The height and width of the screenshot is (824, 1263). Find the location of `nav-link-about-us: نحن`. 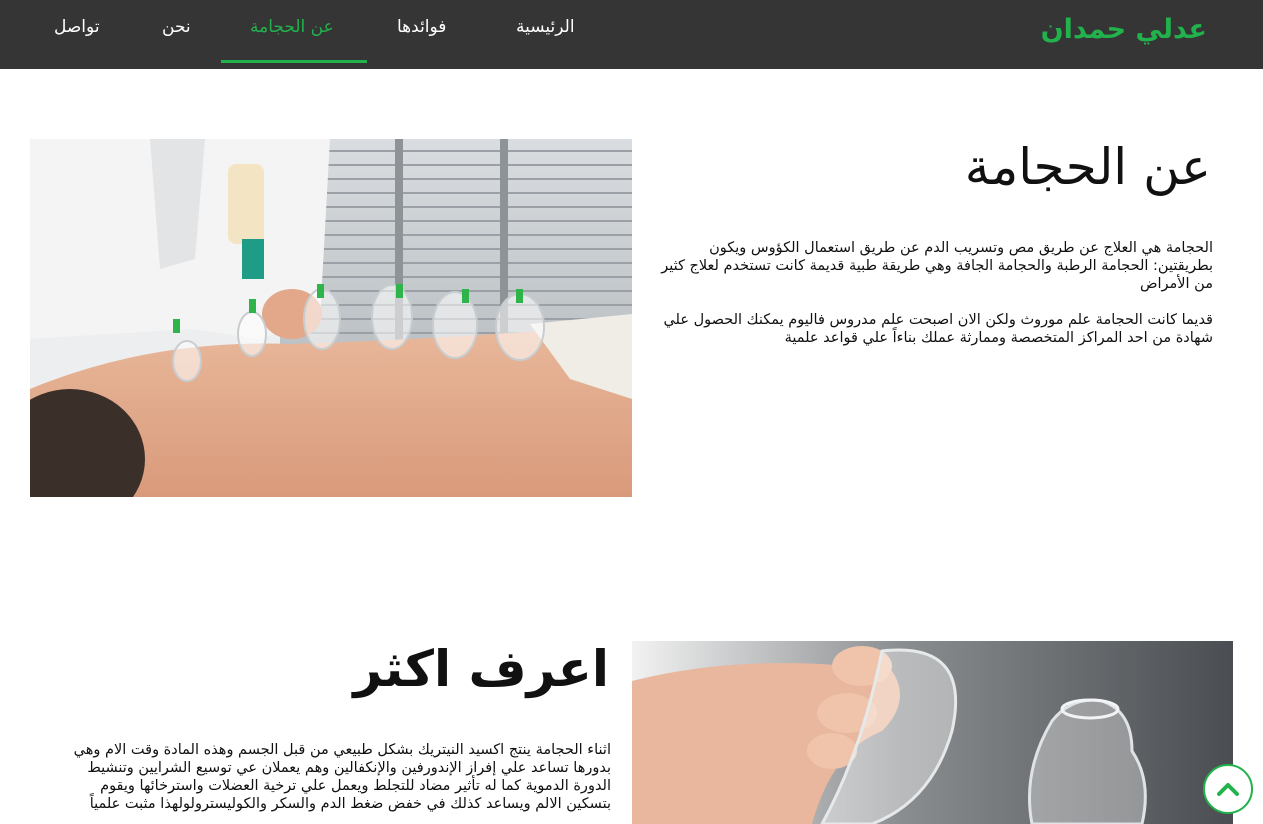

nav-link-about-us: نحن is located at coordinates (176, 27).